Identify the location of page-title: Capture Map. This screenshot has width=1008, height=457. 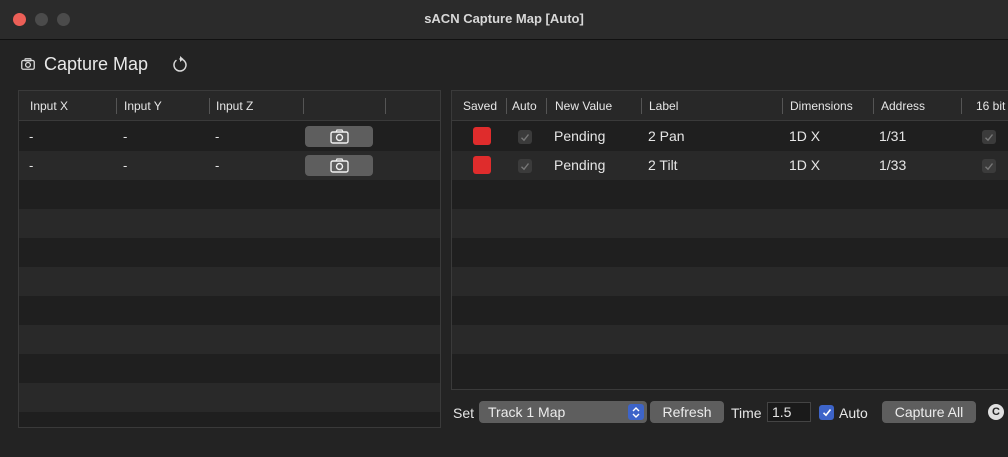
(96, 64).